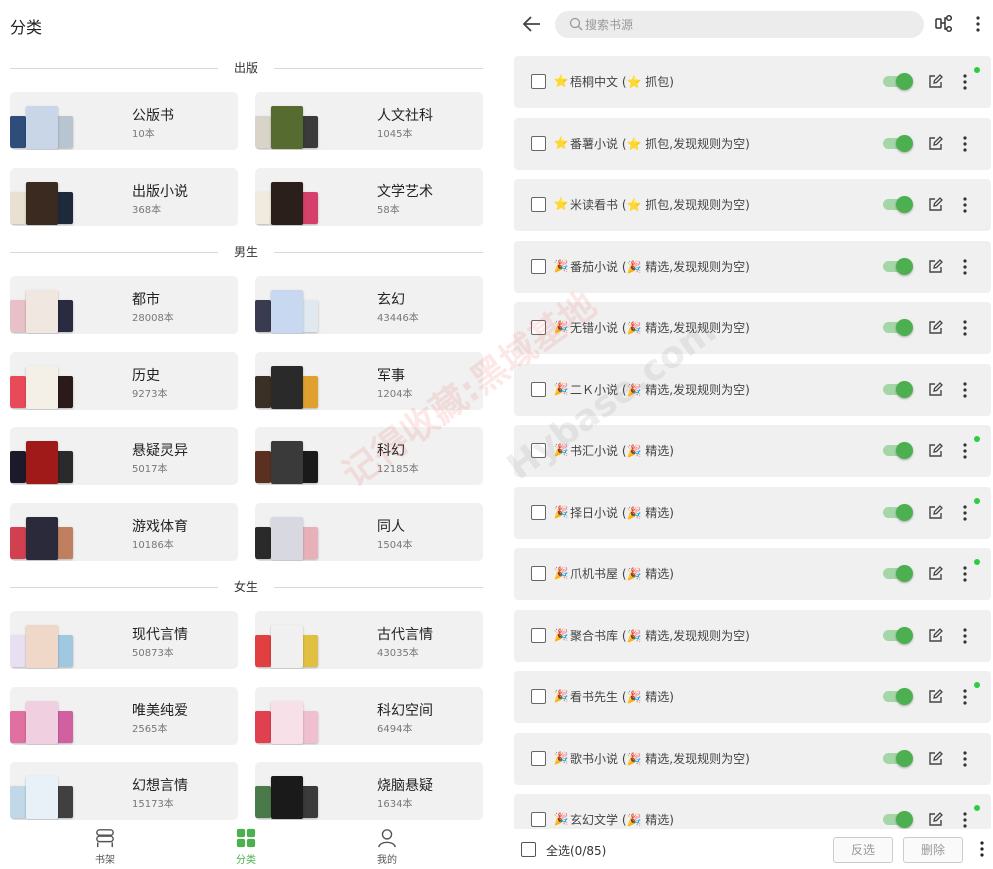  What do you see at coordinates (43, 126) in the screenshot?
I see `book-covers` at bounding box center [43, 126].